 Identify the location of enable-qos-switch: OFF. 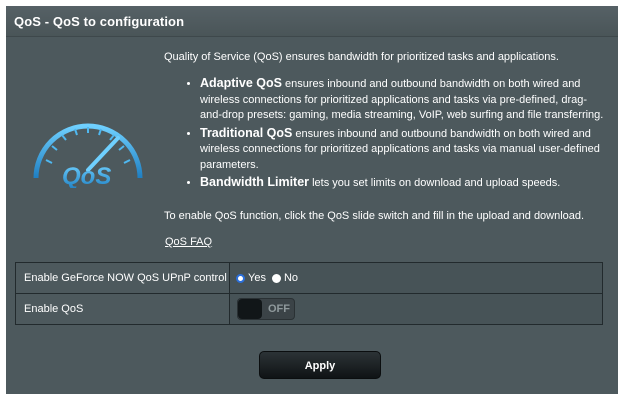
(266, 309).